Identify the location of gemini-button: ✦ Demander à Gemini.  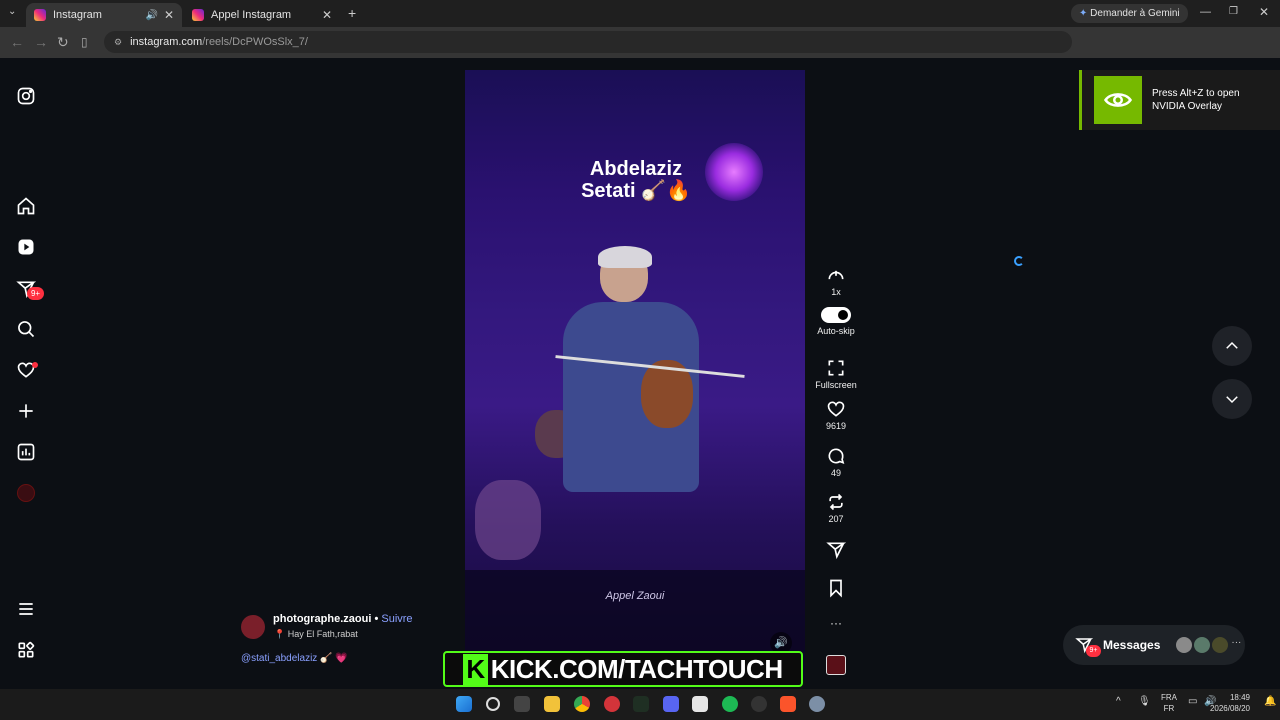
(1129, 13).